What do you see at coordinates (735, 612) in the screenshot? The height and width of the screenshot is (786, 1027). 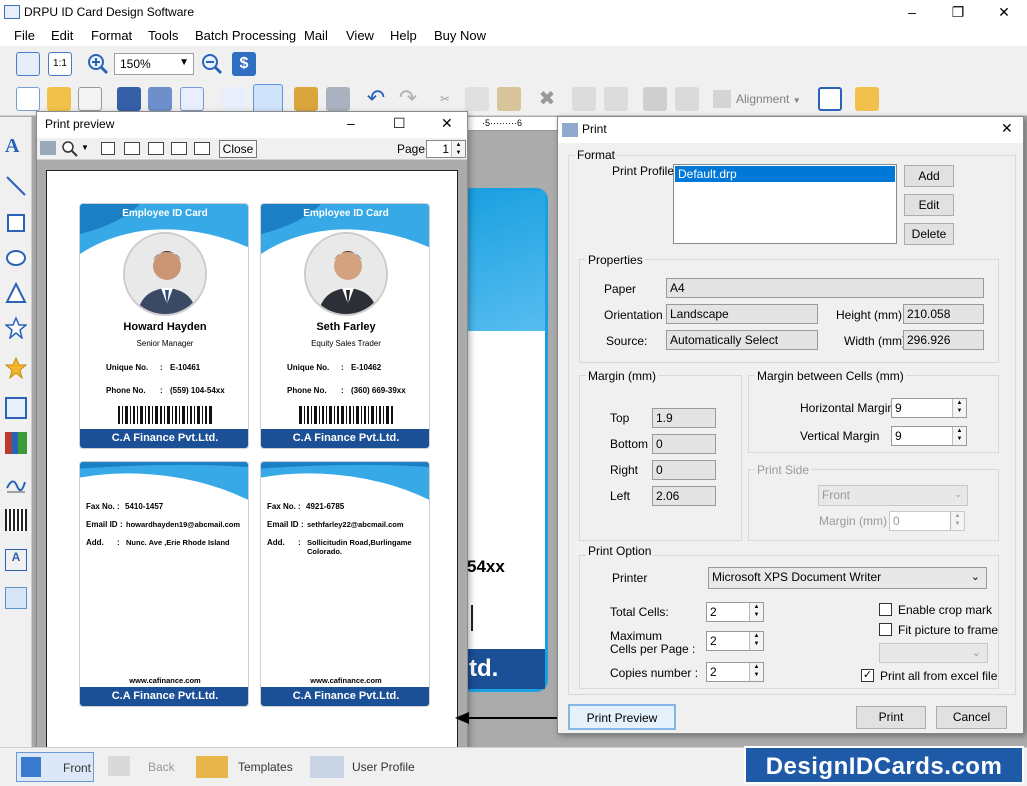 I see `total-cells-stepper: 2 ▲ ▼` at bounding box center [735, 612].